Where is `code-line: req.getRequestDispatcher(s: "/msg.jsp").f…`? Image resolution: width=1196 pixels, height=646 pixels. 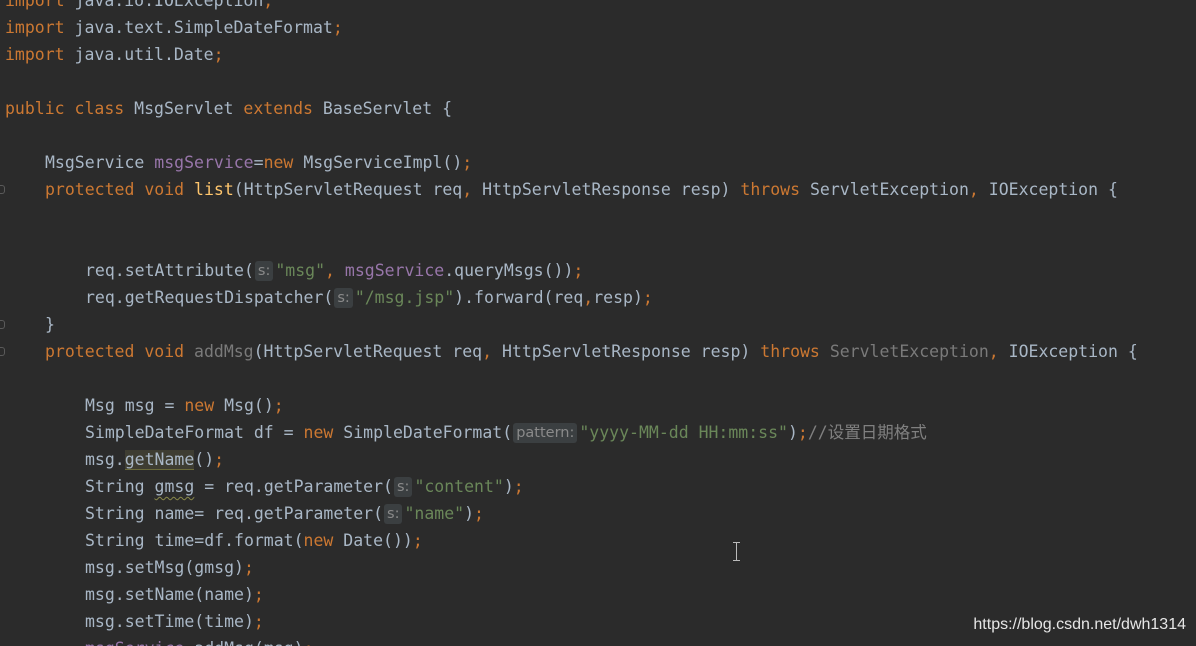 code-line: req.getRequestDispatcher(s: "/msg.jsp").f… is located at coordinates (369, 297).